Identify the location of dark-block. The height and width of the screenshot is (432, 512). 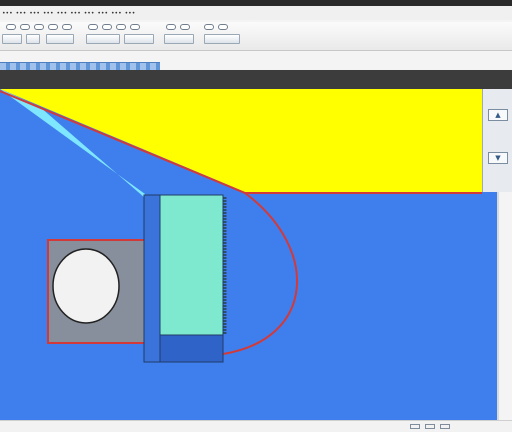
(191, 348).